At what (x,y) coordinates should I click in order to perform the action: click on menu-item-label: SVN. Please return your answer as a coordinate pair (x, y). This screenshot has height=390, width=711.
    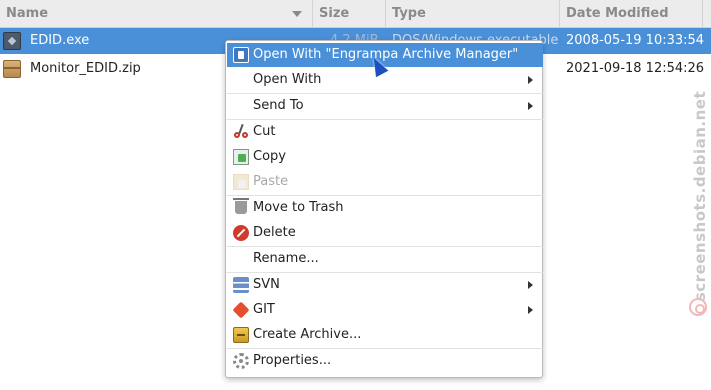
    Looking at the image, I should click on (266, 284).